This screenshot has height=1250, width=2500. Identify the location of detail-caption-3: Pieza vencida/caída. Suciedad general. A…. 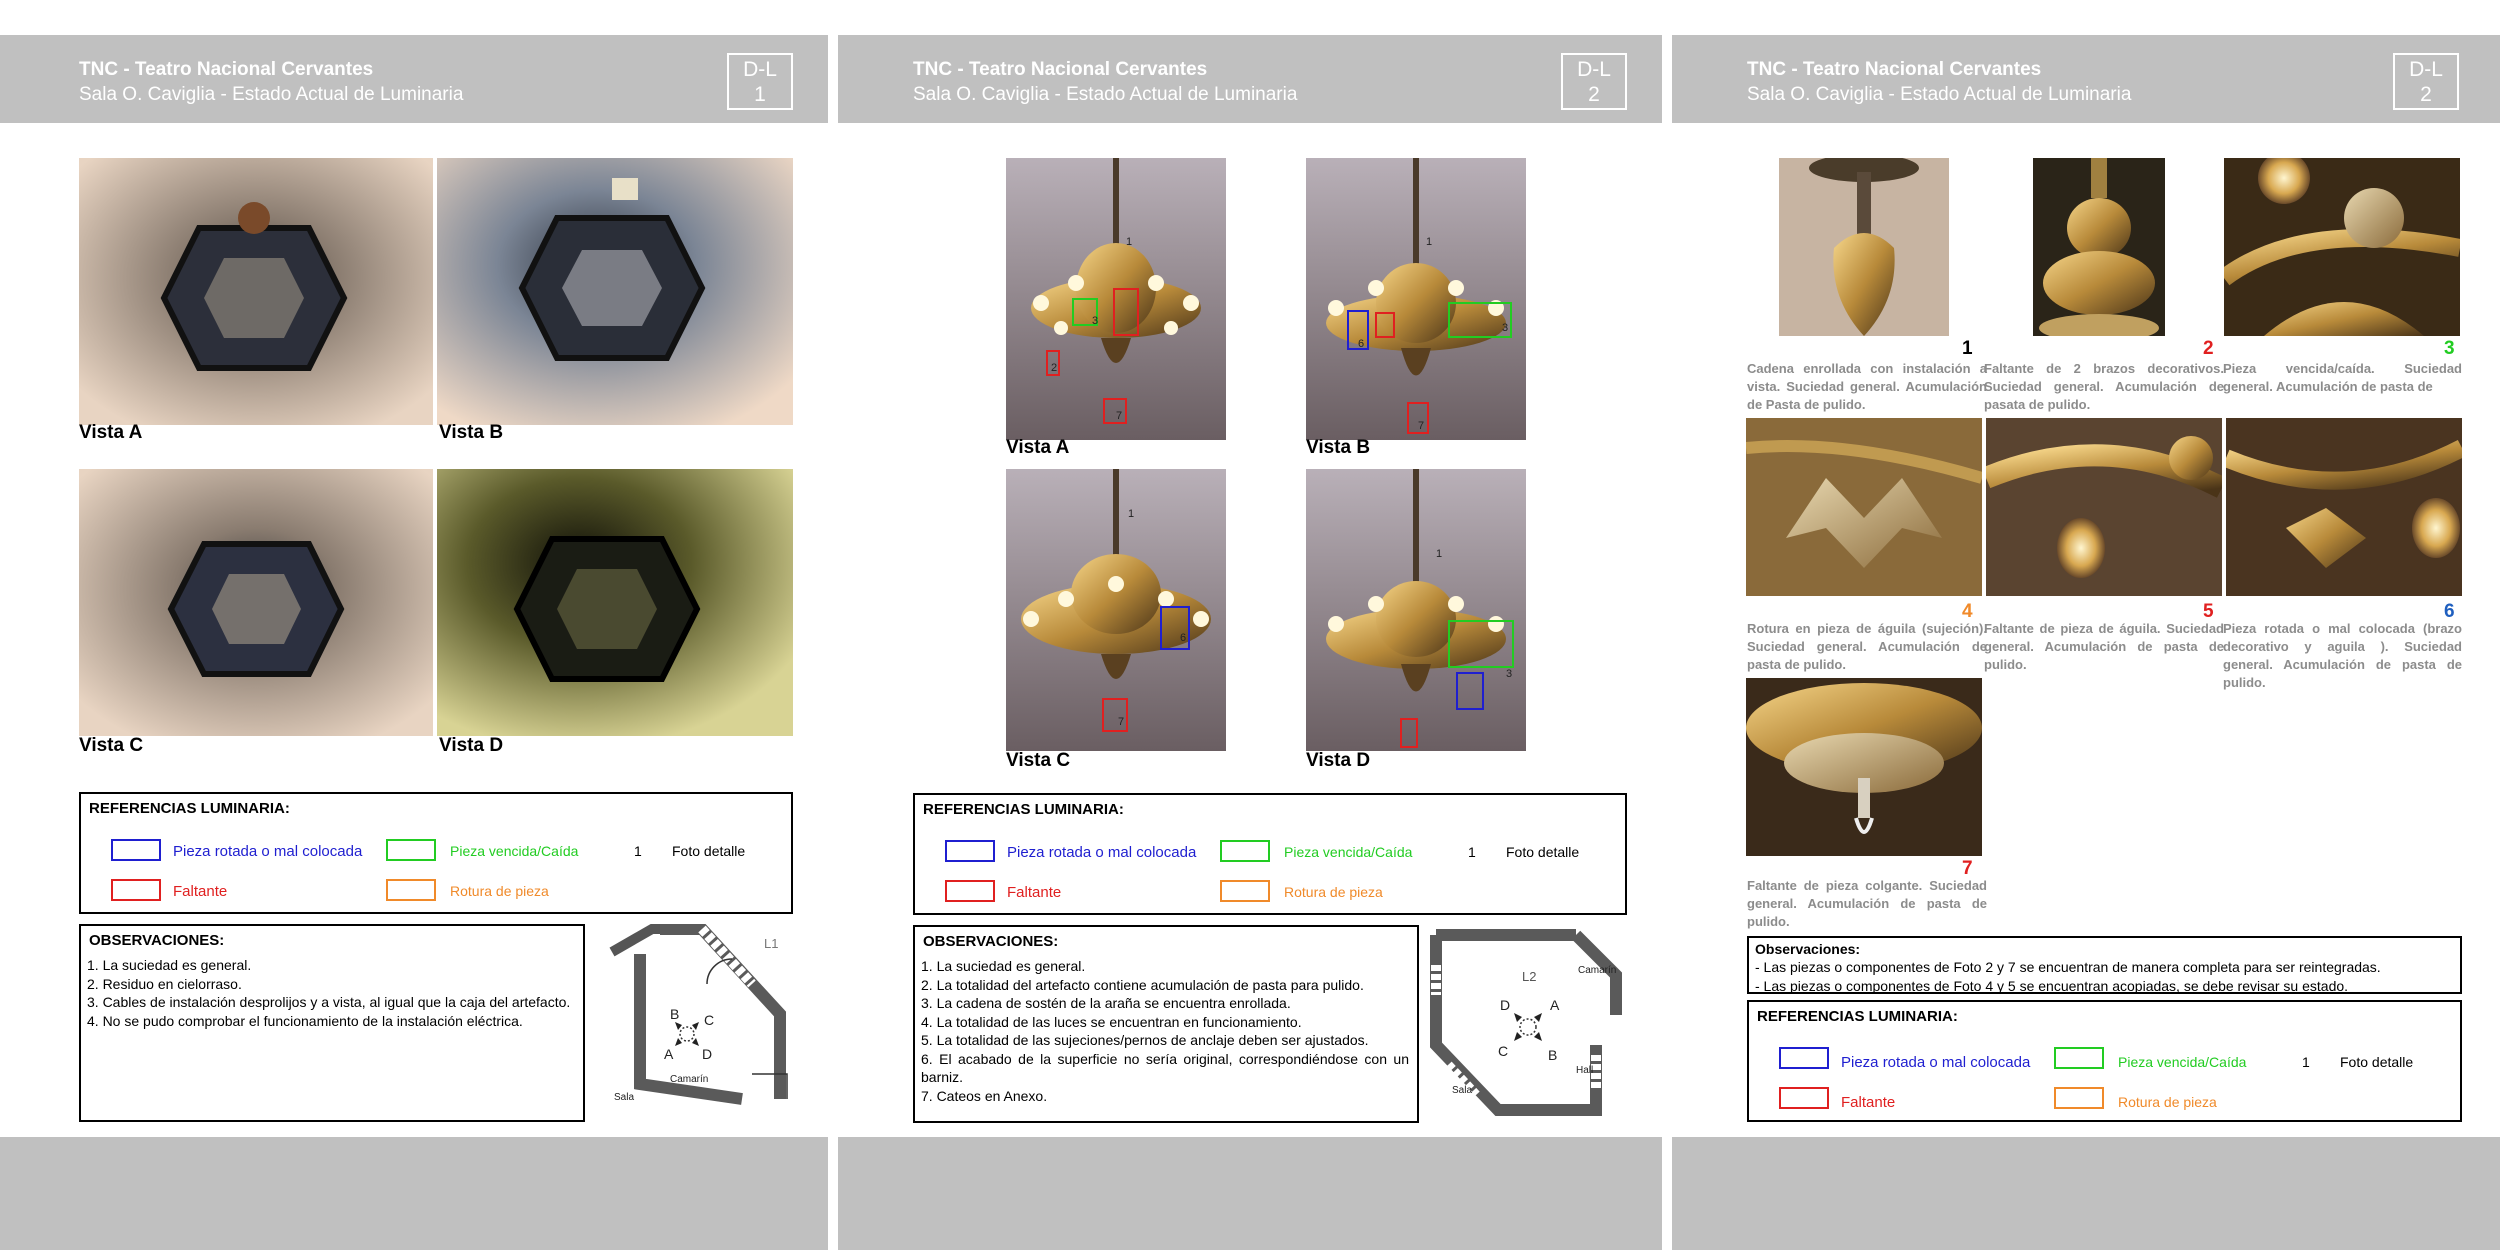
(2342, 377).